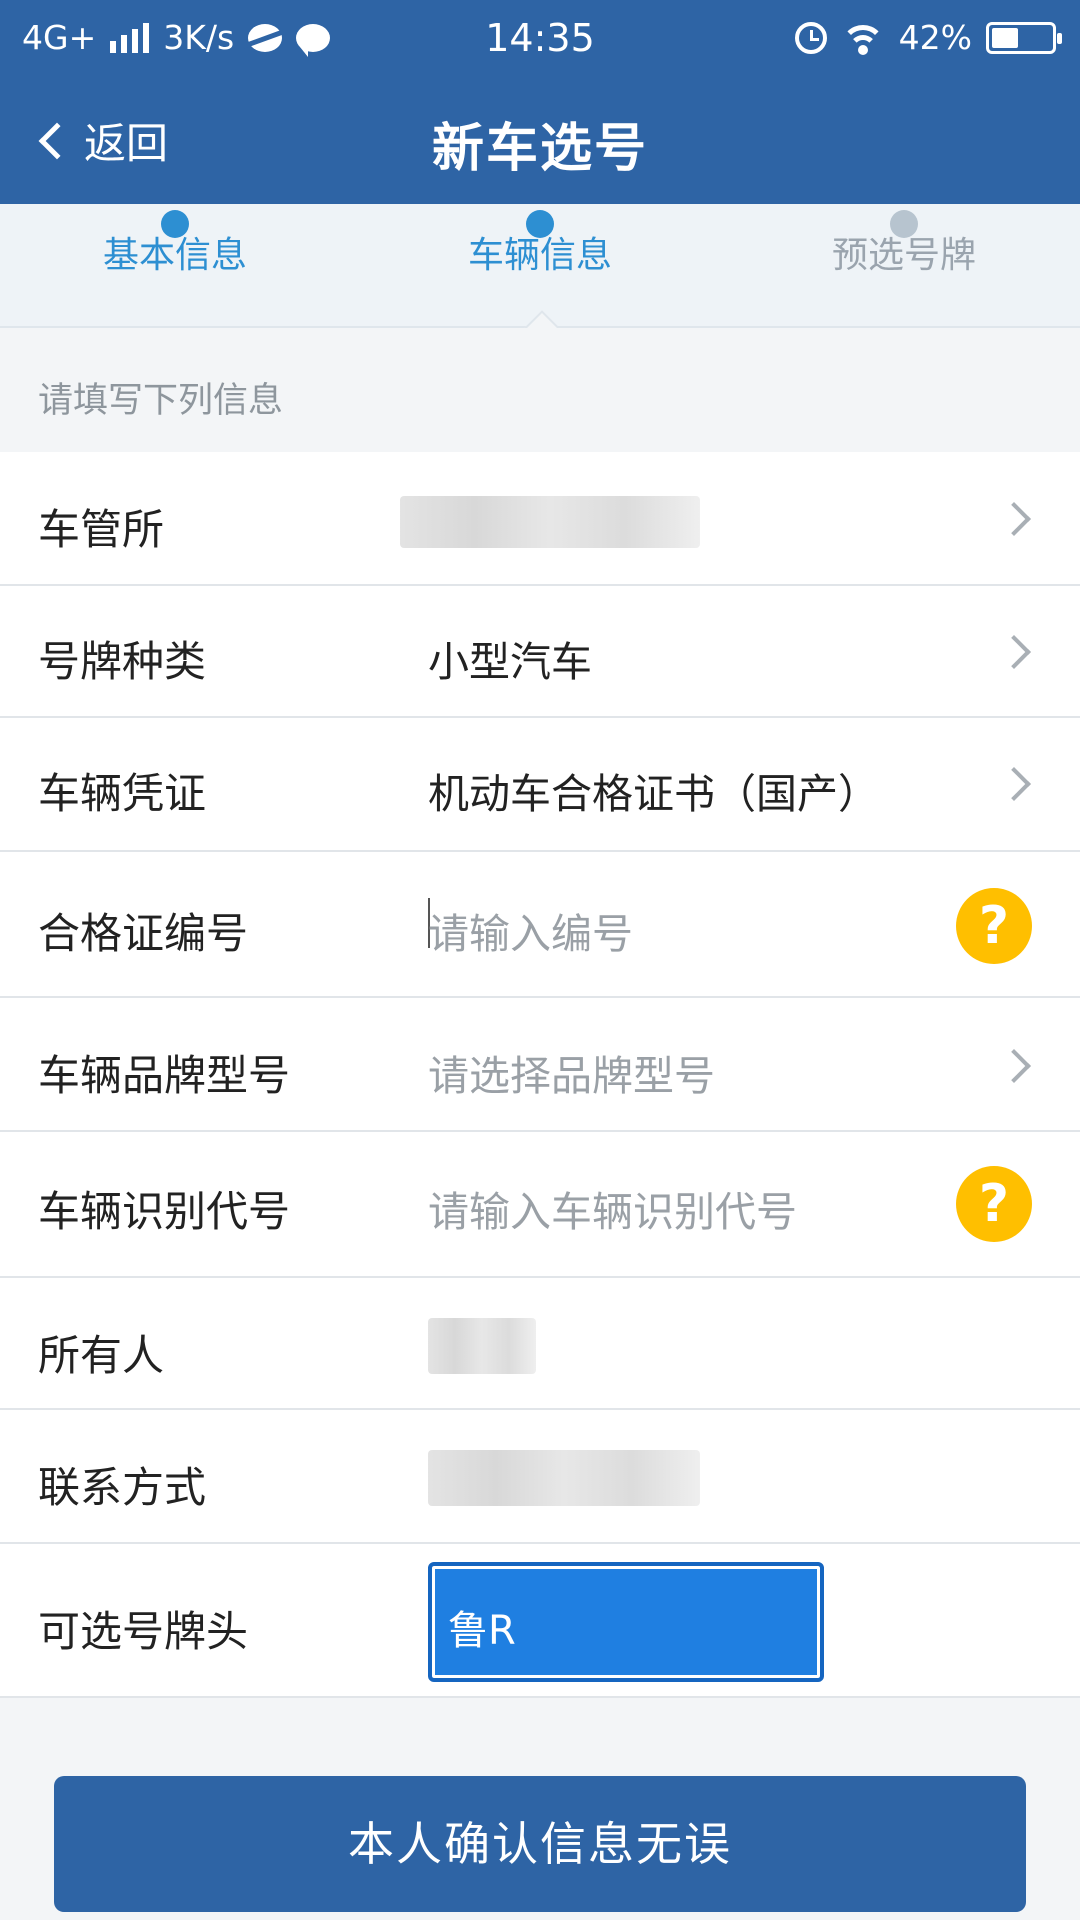  Describe the element at coordinates (626, 1622) in the screenshot. I see `plate-prefix-select: 鲁R` at that location.